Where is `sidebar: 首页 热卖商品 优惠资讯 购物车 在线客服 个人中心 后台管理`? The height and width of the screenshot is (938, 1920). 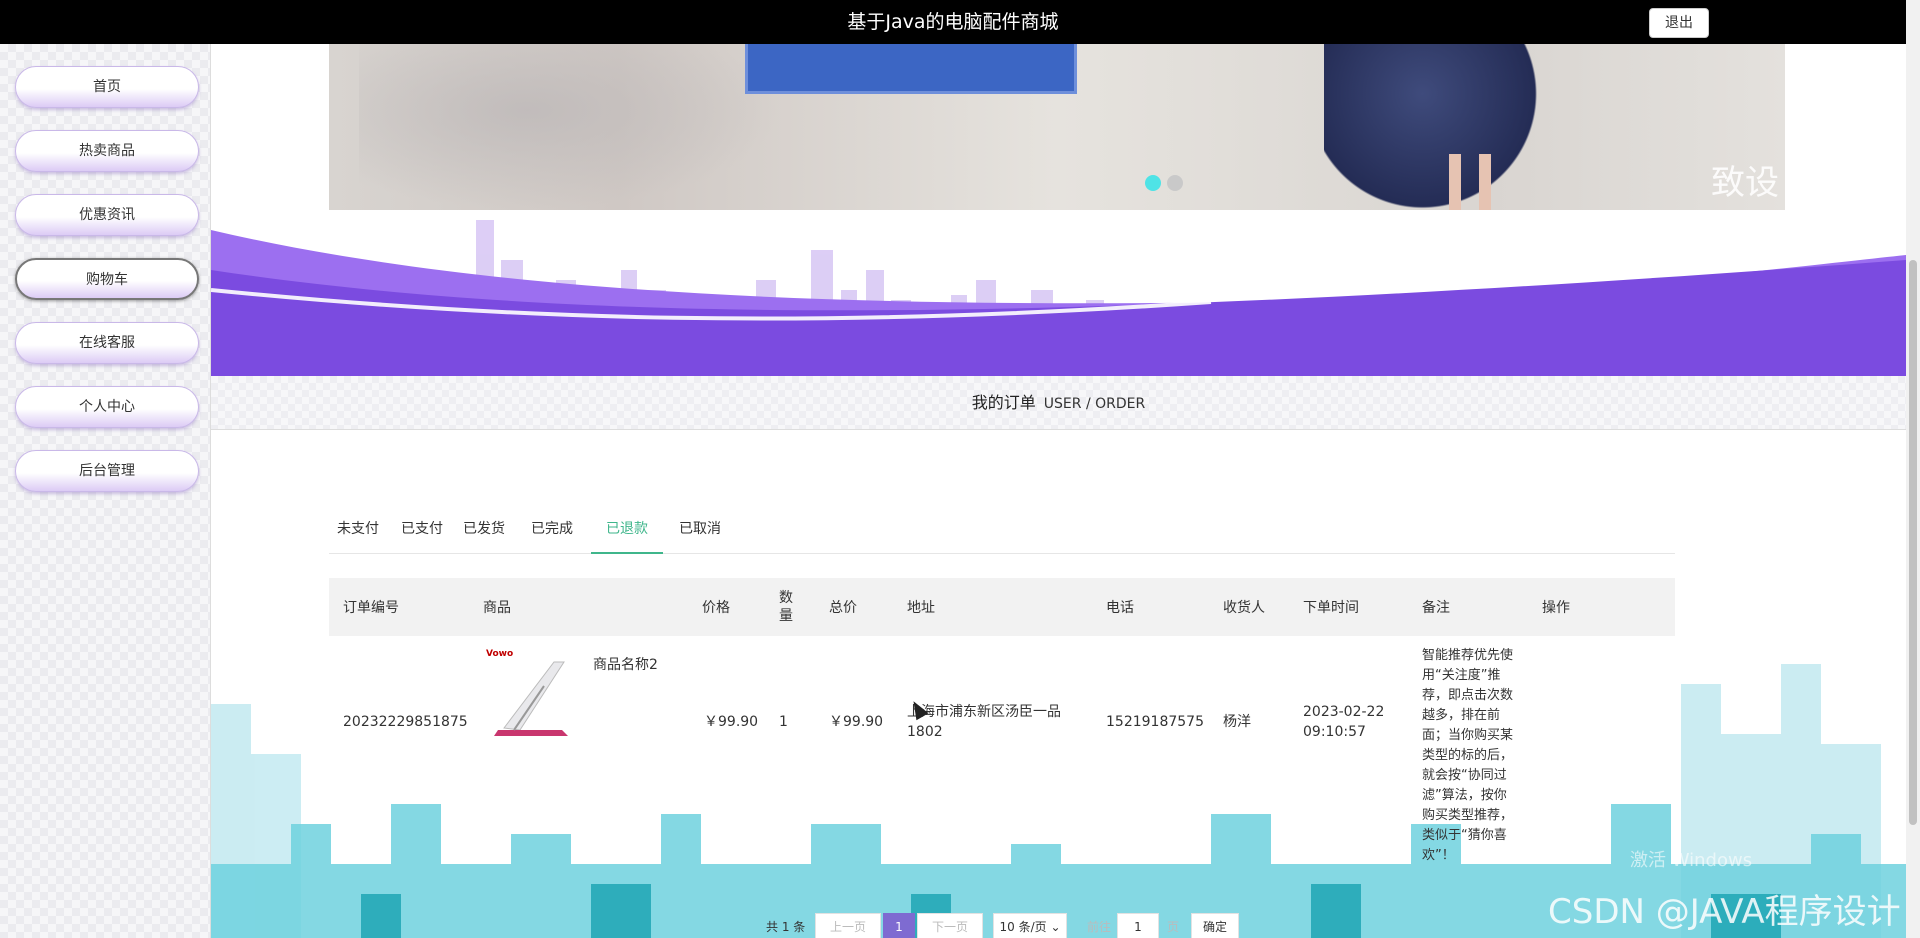 sidebar: 首页 热卖商品 优惠资讯 购物车 在线客服 个人中心 后台管理 is located at coordinates (105, 491).